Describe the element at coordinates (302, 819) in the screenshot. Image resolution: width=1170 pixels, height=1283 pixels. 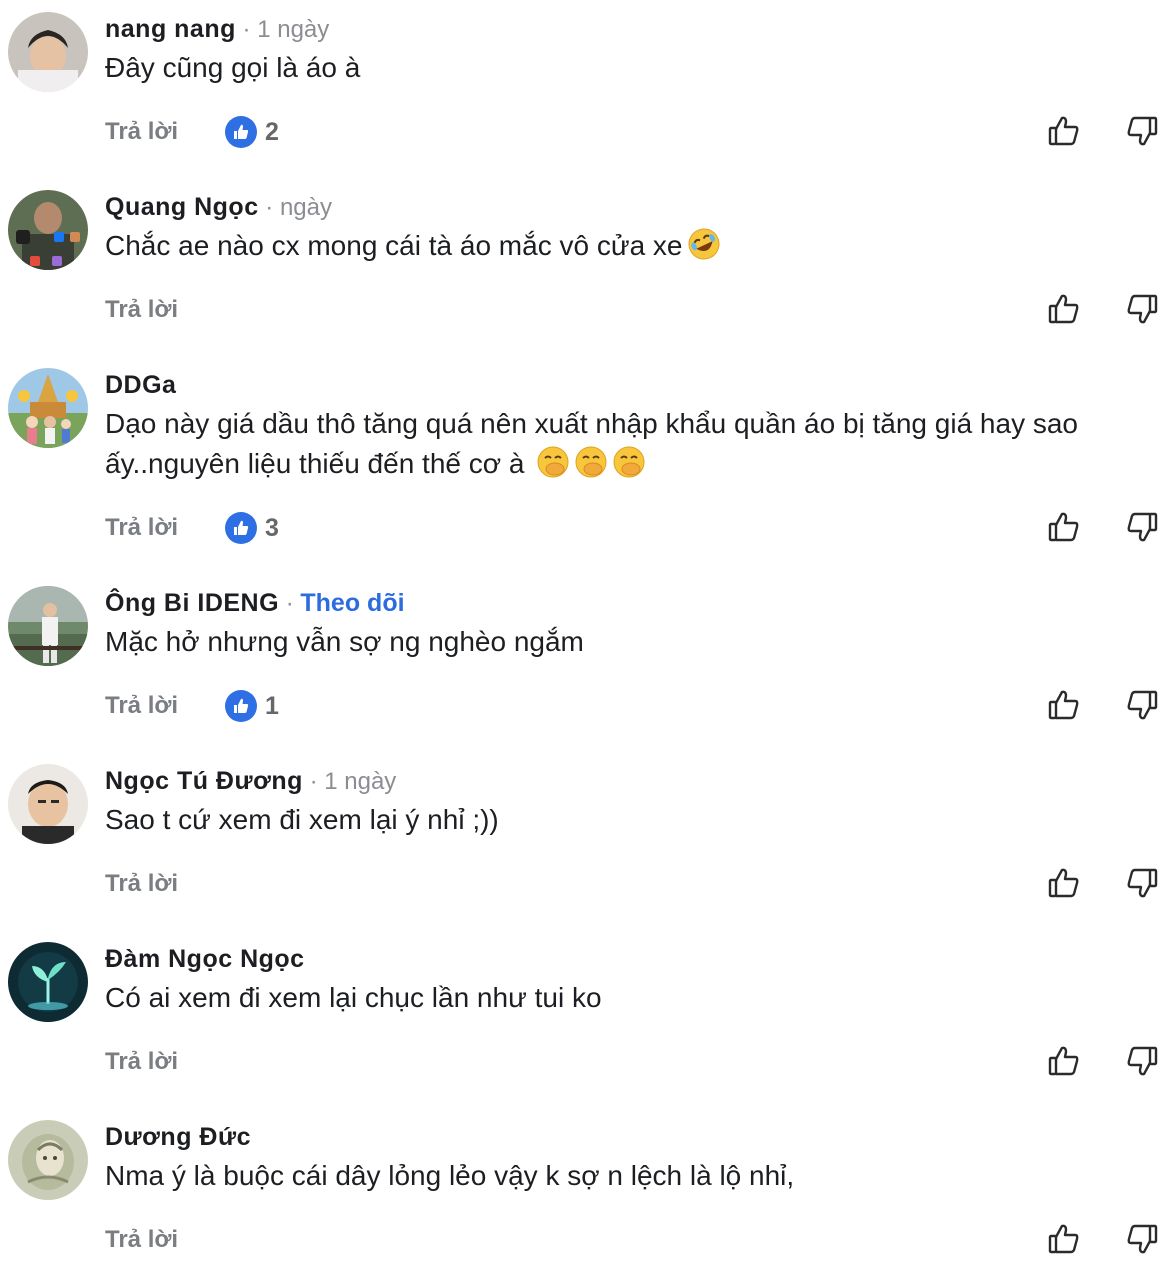
I see `comment-text: Sao t cứ xem đi xem lại ý nhỉ ;))` at that location.